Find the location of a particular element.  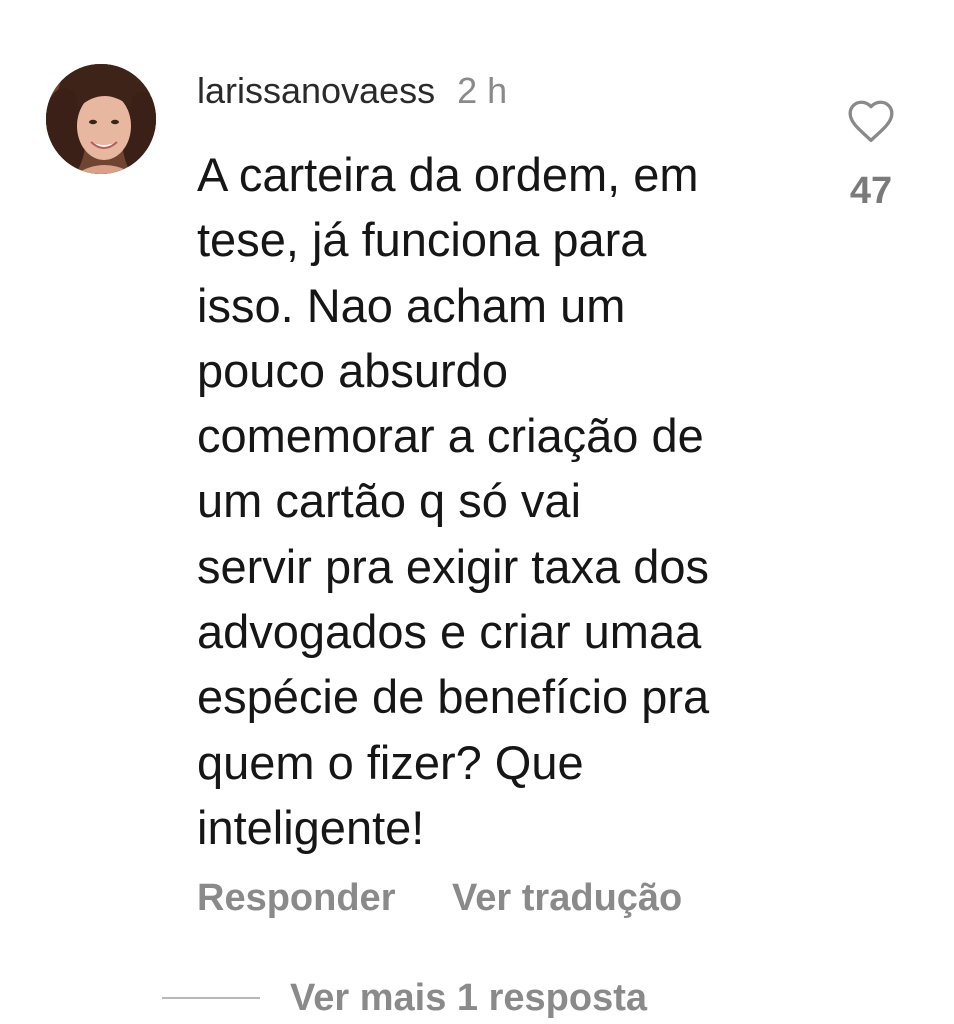

avatar is located at coordinates (101, 119).